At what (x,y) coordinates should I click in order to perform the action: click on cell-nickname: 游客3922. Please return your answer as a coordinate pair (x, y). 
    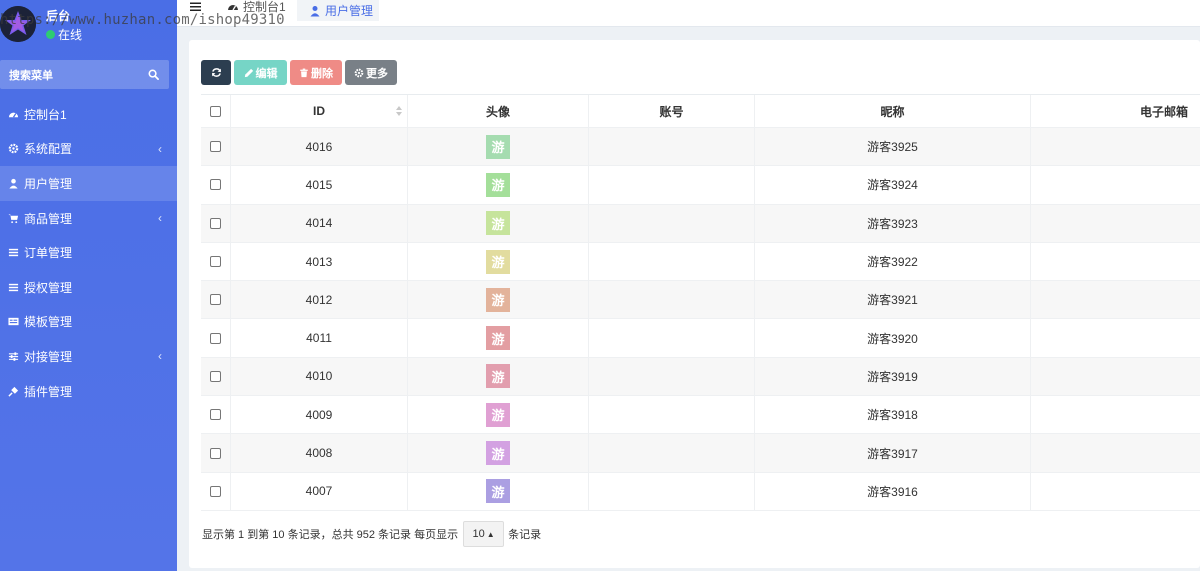
    Looking at the image, I should click on (893, 261).